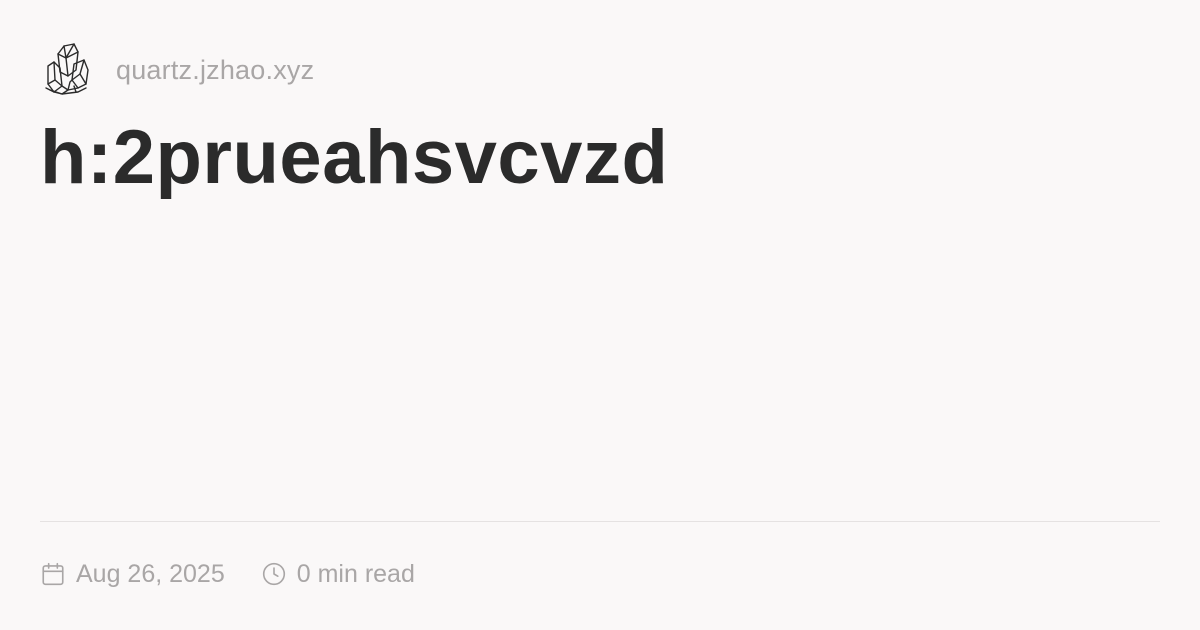 The image size is (1200, 630). Describe the element at coordinates (600, 521) in the screenshot. I see `divider` at that location.